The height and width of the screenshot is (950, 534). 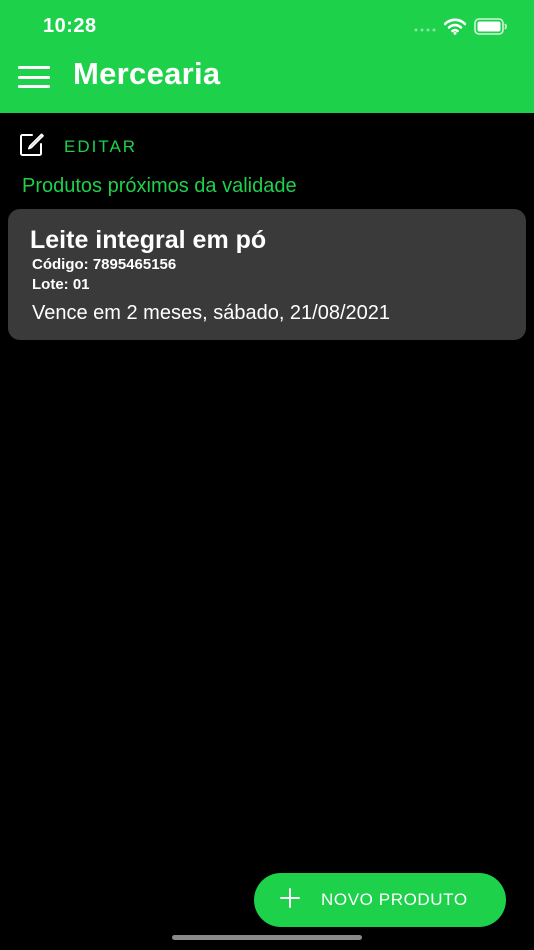 I want to click on wifi-icon, so click(x=455, y=29).